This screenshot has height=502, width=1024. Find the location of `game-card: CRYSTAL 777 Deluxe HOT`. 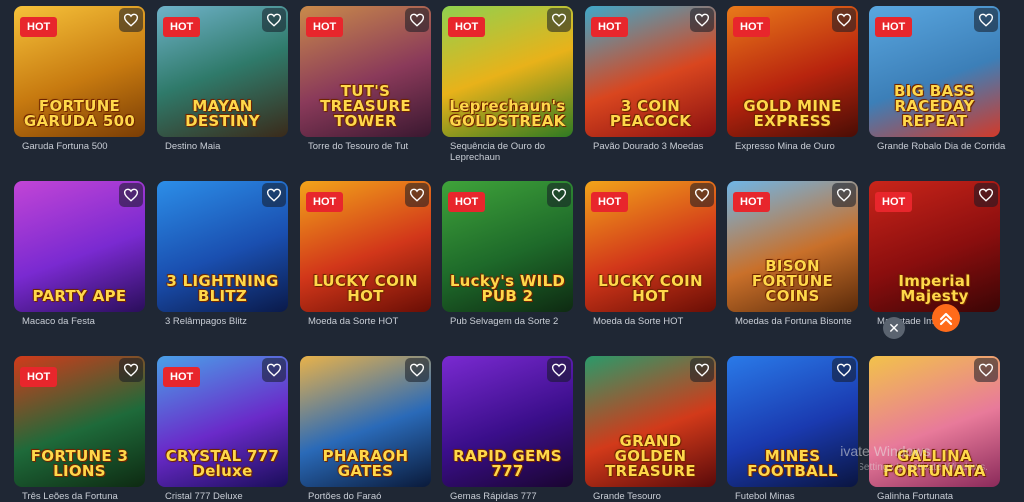

game-card: CRYSTAL 777 Deluxe HOT is located at coordinates (222, 421).